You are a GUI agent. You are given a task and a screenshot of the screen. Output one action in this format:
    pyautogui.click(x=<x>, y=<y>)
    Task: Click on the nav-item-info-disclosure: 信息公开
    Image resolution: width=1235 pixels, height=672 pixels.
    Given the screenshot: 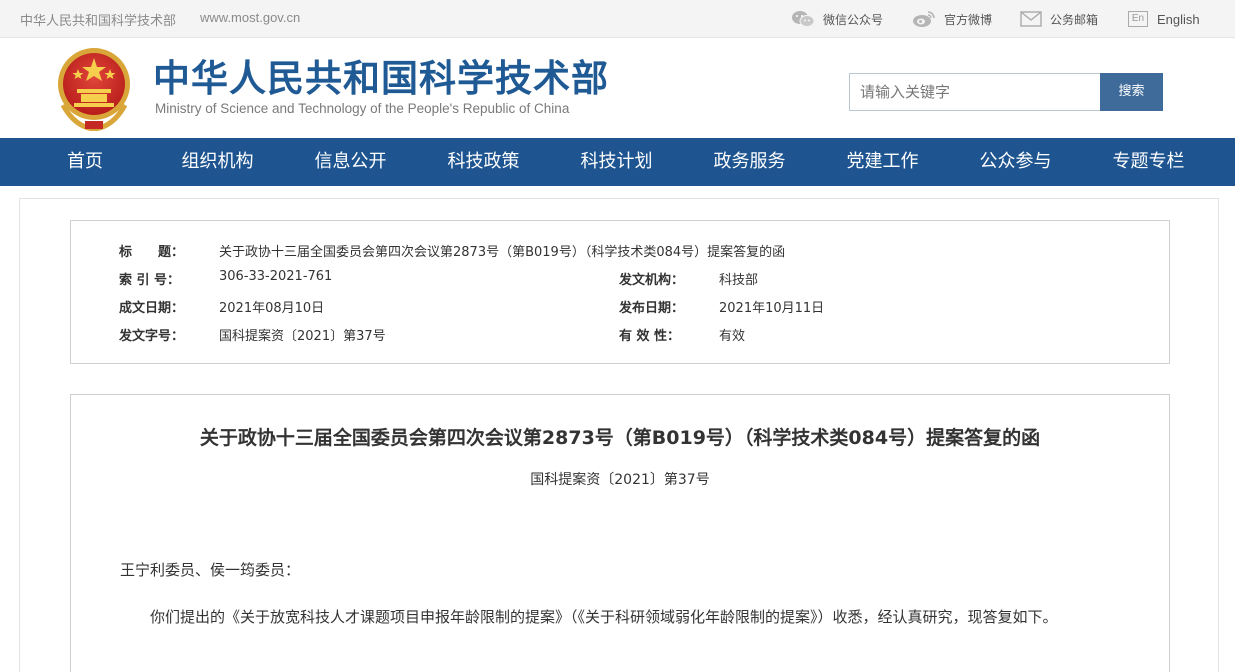 What is the action you would take?
    pyautogui.click(x=350, y=162)
    